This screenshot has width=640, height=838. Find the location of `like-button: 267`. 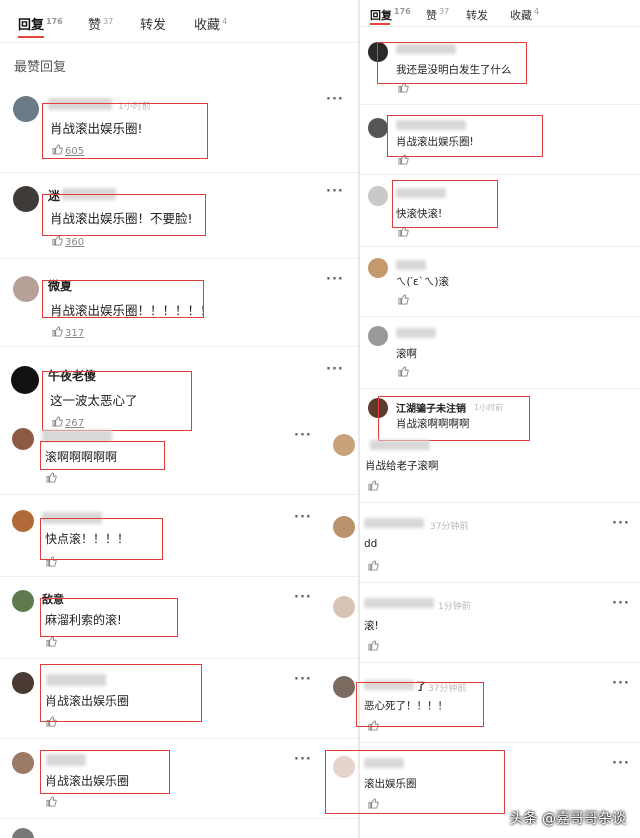

like-button: 267 is located at coordinates (68, 422).